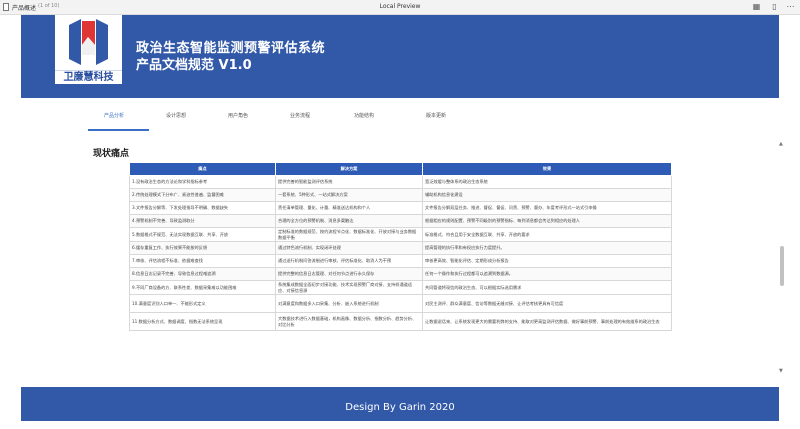 This screenshot has width=800, height=429. I want to click on nav-tabs: 产品分析 设计思想 用户角色 业务流程 功能结构 版本更新, so click(292, 114).